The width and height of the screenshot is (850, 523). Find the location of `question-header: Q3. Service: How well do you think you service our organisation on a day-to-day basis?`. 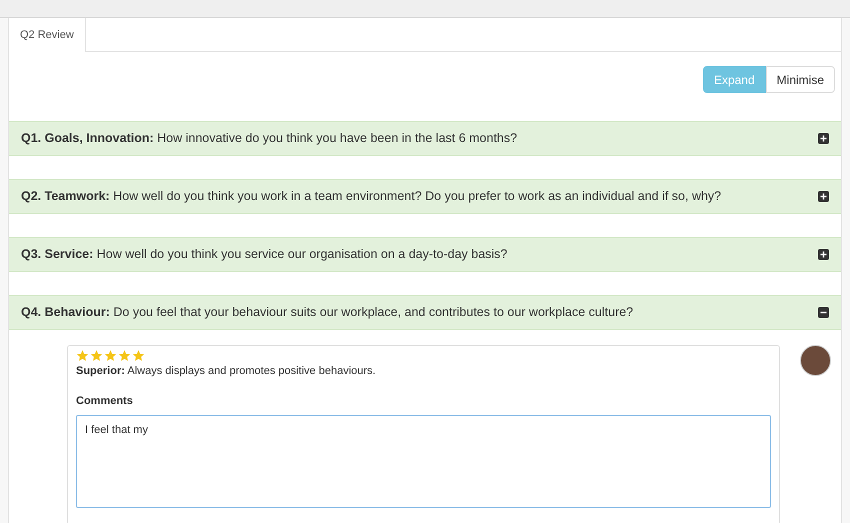

question-header: Q3. Service: How well do you think you service our organisation on a day-to-day basis? is located at coordinates (425, 254).